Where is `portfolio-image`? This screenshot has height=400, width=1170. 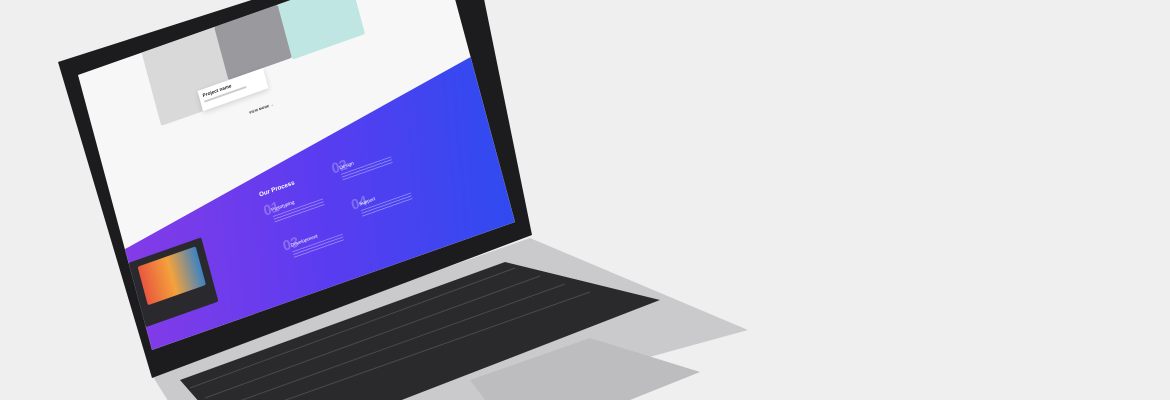 portfolio-image is located at coordinates (321, 30).